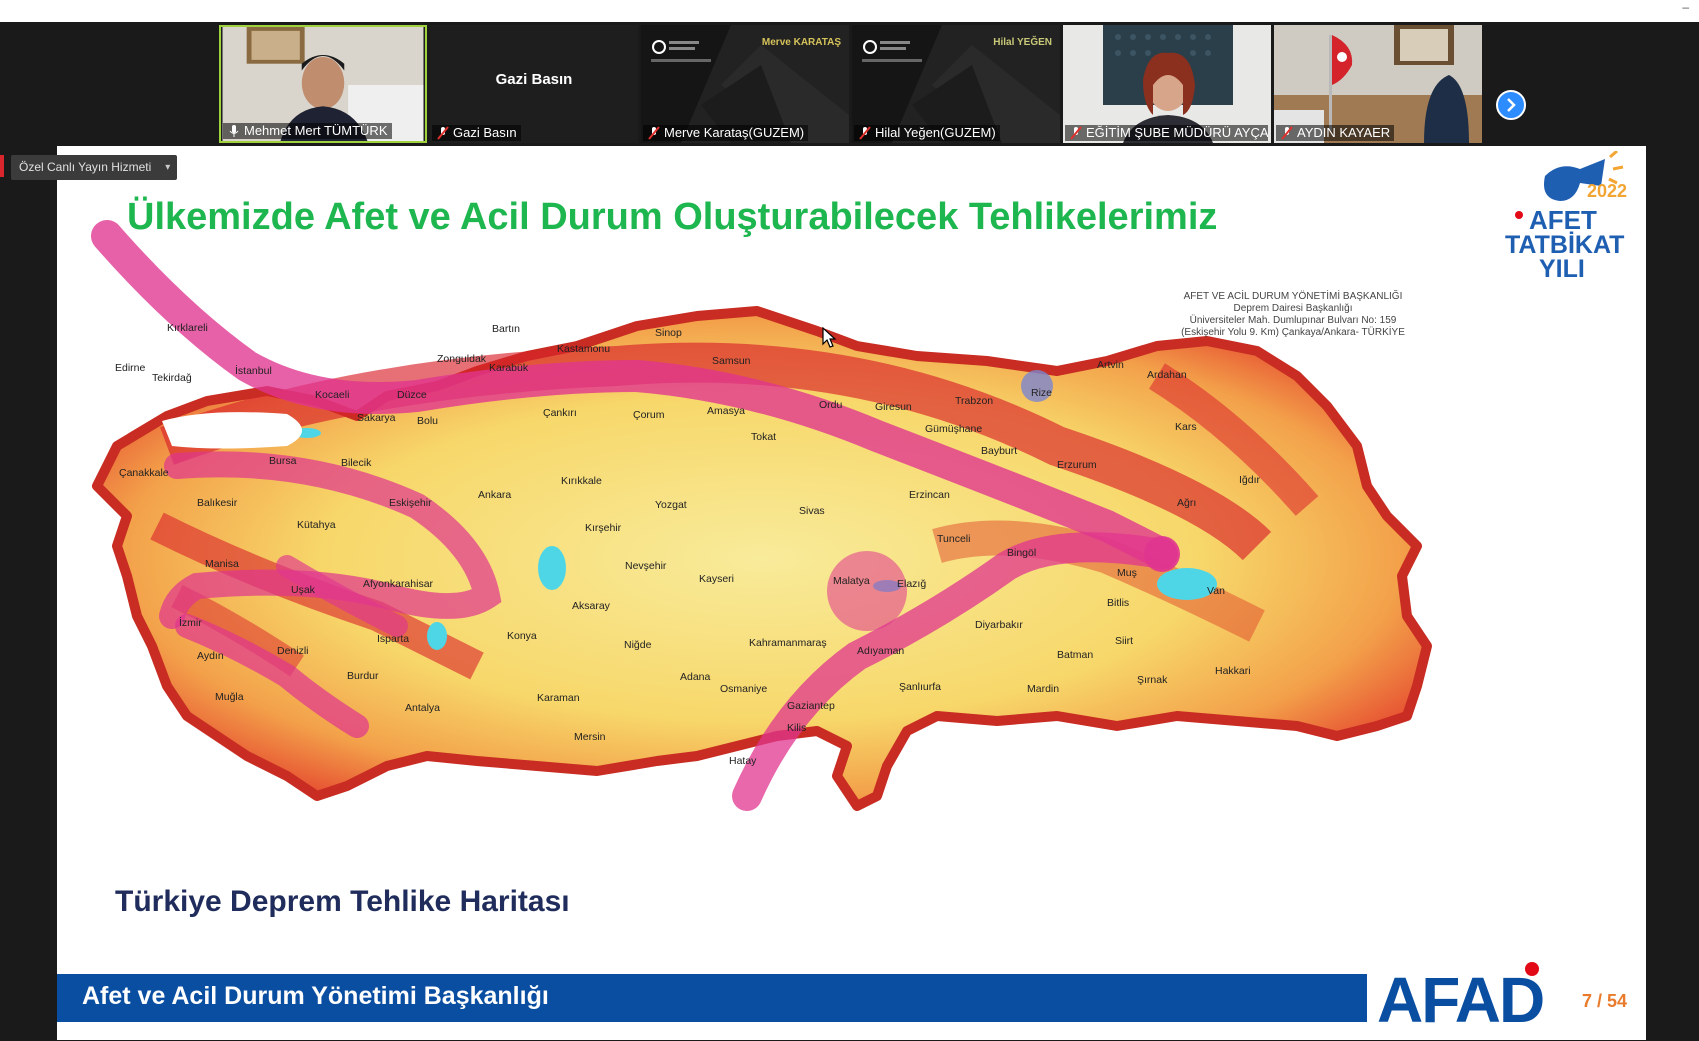 The width and height of the screenshot is (1699, 1041). Describe the element at coordinates (811, 706) in the screenshot. I see `city-label: Gaziantep` at that location.